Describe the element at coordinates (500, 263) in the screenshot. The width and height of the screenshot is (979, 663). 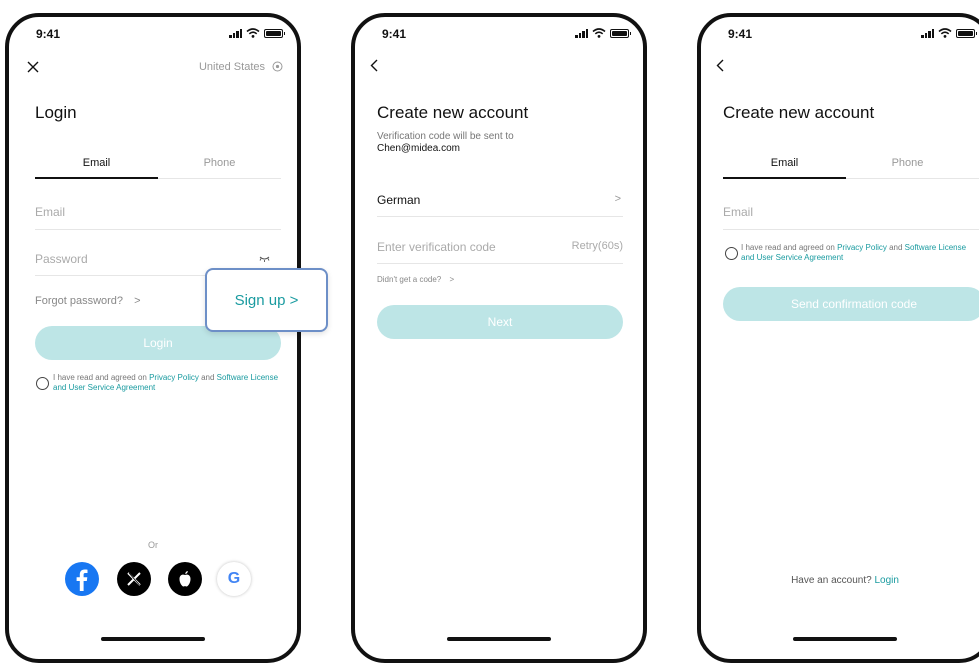
I see `code-divider` at that location.